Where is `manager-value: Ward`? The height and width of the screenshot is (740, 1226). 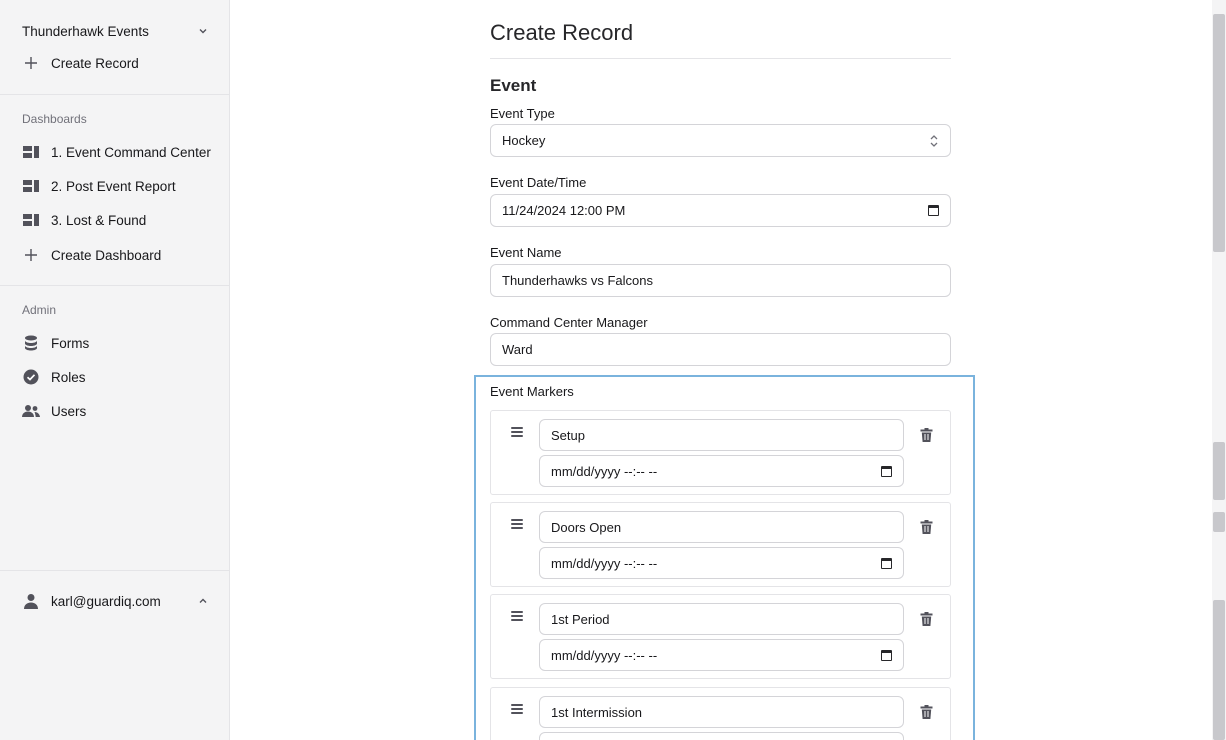 manager-value: Ward is located at coordinates (517, 349).